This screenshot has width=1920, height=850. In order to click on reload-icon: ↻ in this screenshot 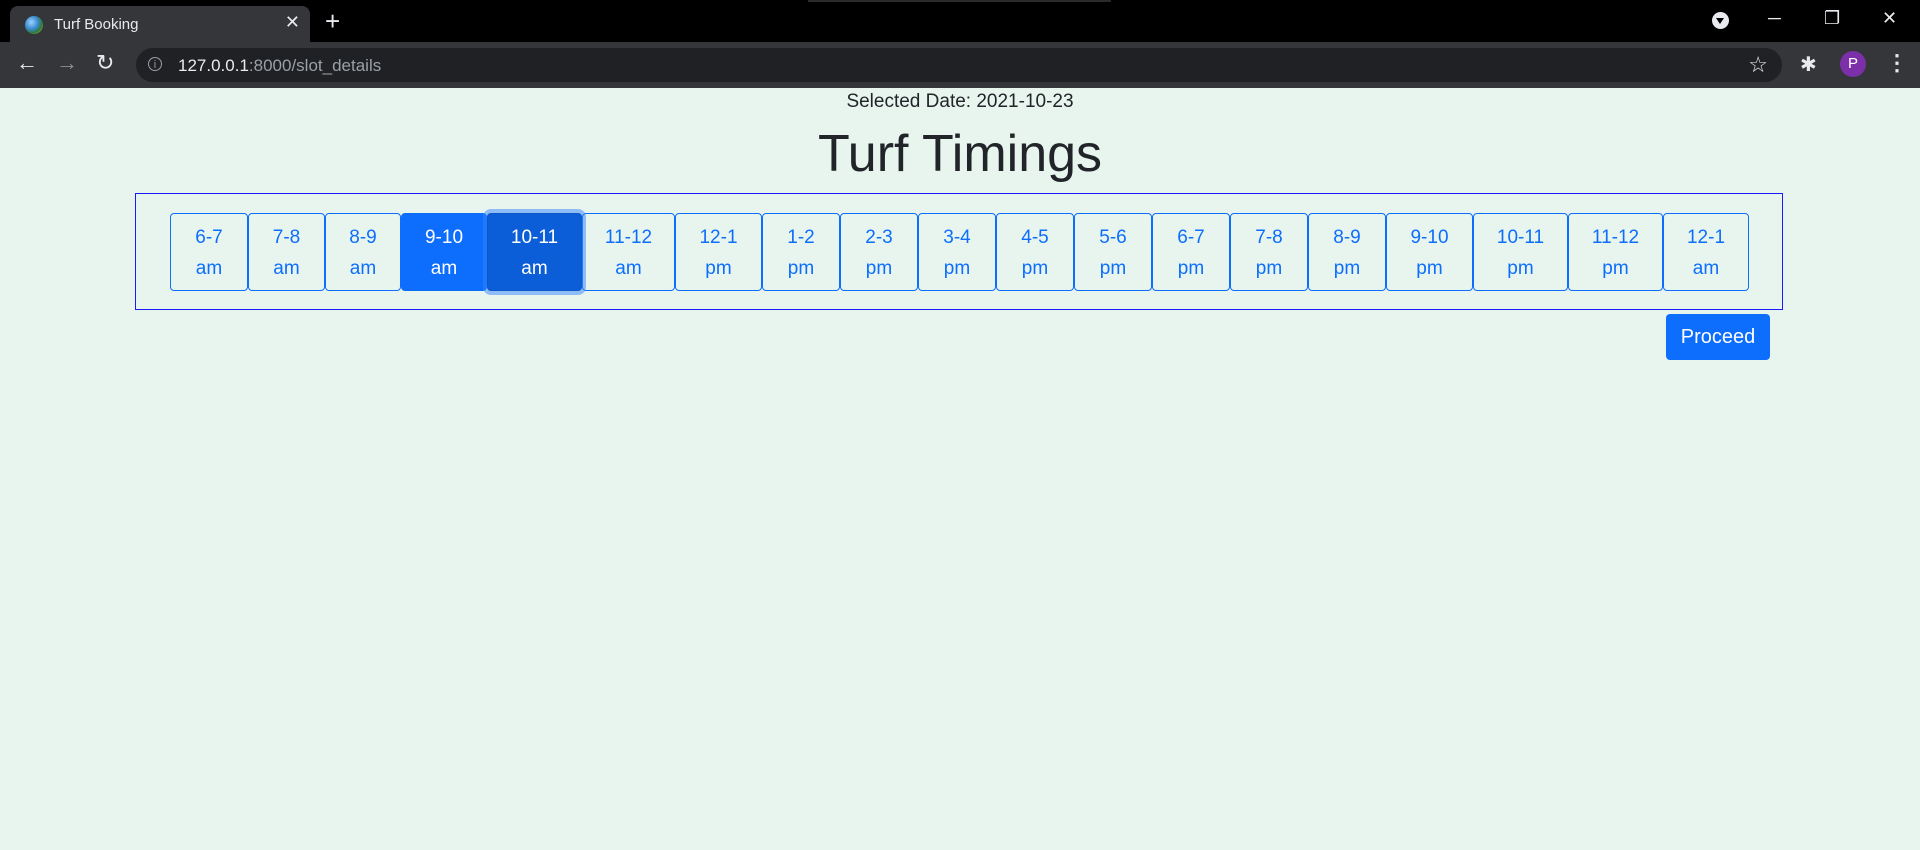, I will do `click(105, 63)`.